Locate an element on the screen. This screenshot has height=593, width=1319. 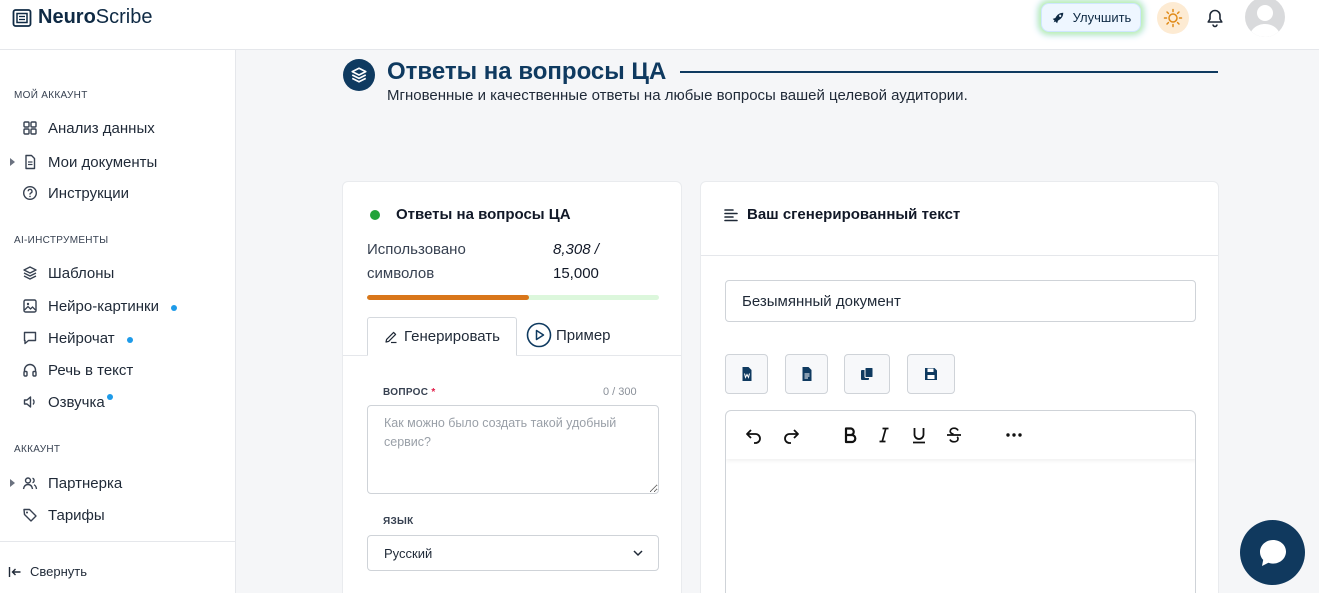
sidebar-item-data-analysis: Анализ данных is located at coordinates (88, 128).